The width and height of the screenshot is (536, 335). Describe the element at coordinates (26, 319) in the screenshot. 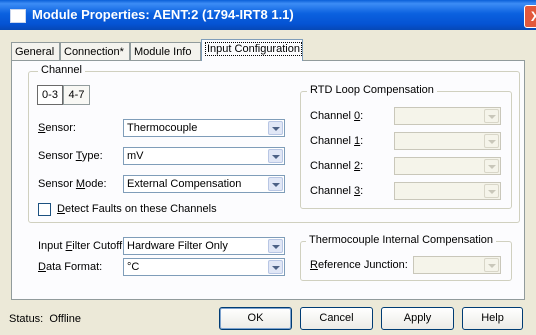

I see `status-label: Status:` at that location.